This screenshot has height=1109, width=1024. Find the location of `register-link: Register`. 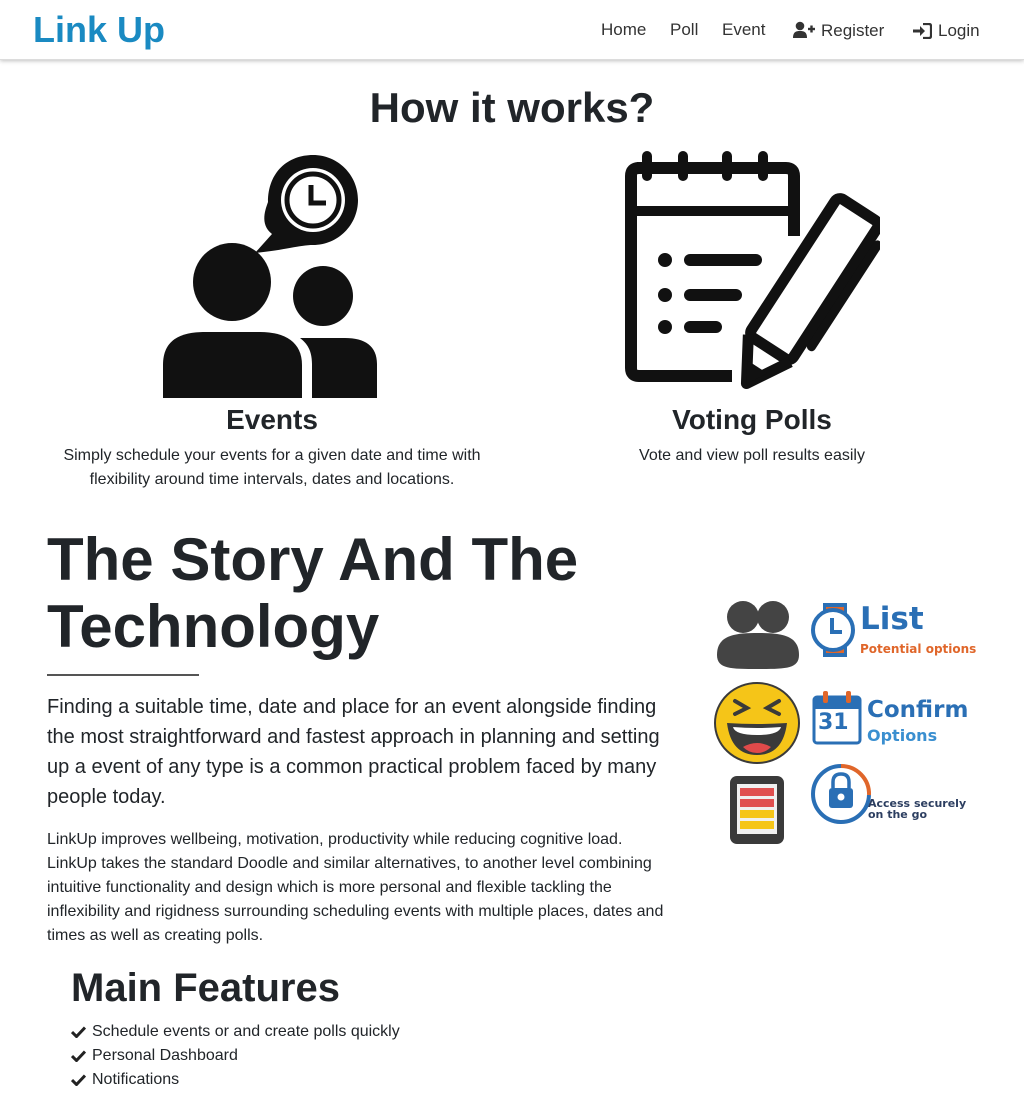

register-link: Register is located at coordinates (838, 31).